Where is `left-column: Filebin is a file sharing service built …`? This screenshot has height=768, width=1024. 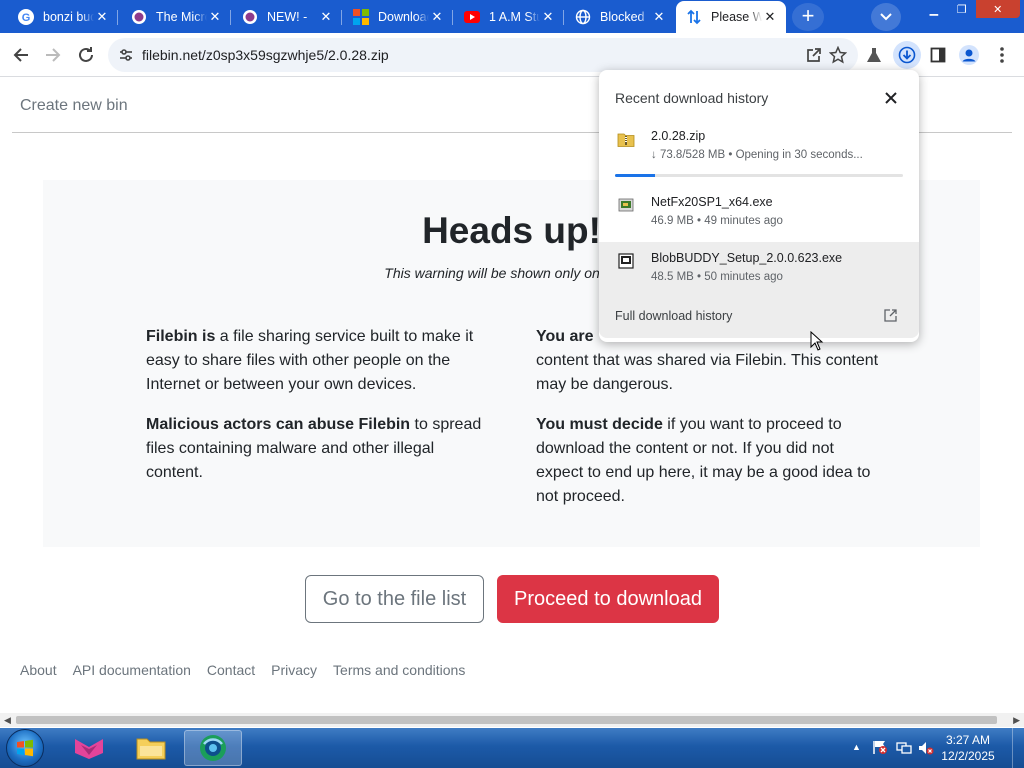
left-column: Filebin is a file sharing service built … is located at coordinates (318, 413).